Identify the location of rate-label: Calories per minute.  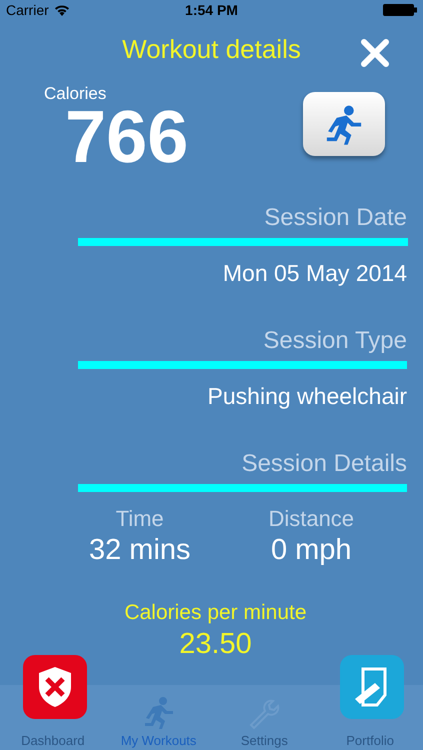
(215, 613).